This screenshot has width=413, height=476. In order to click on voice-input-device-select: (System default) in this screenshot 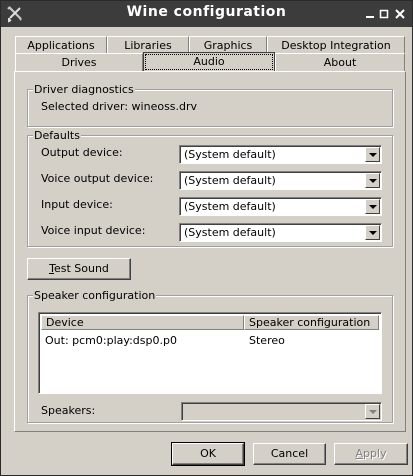, I will do `click(280, 232)`.